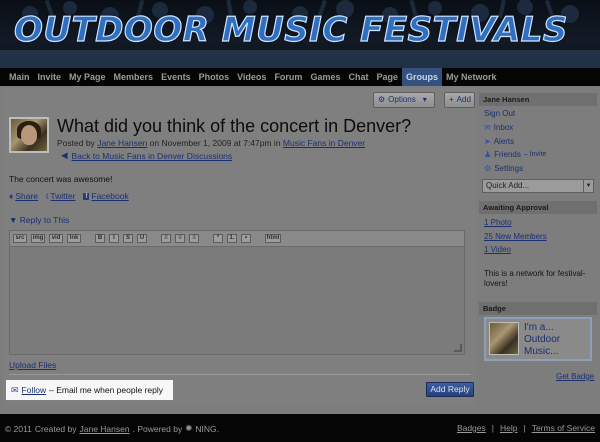 The height and width of the screenshot is (442, 600). Describe the element at coordinates (19, 77) in the screenshot. I see `nav-item-main: Main` at that location.